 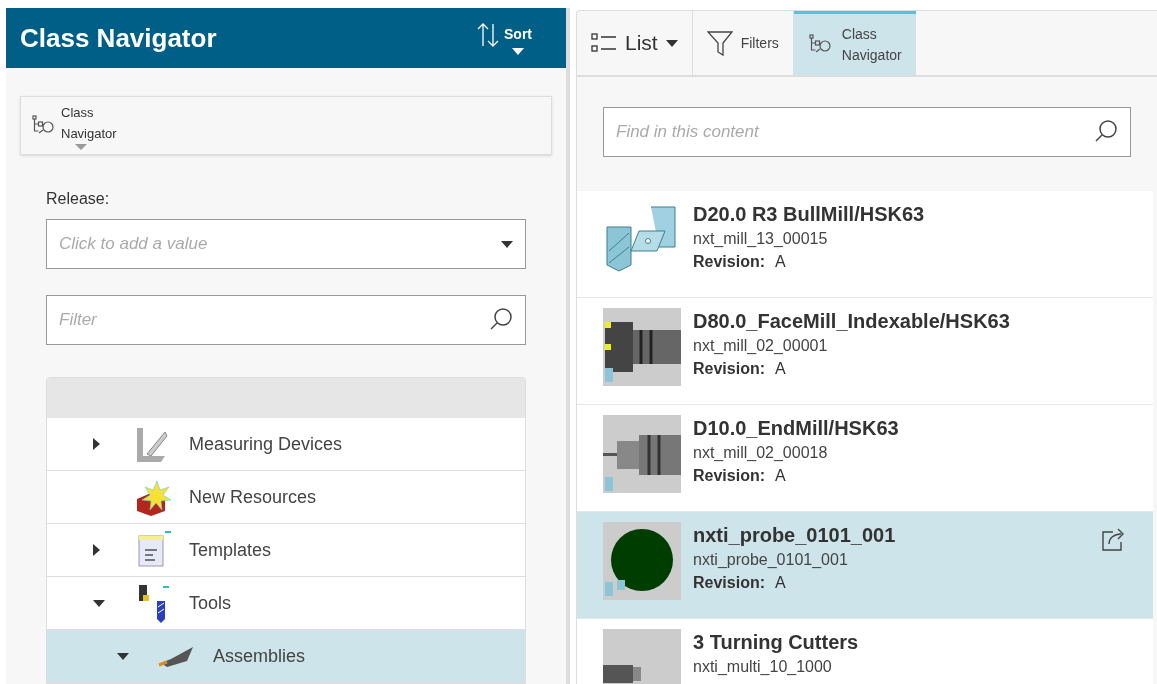 What do you see at coordinates (865, 565) in the screenshot?
I see `result-item: nxti_probe_0101_001 nxti_probe_0101_001 Revision: A` at bounding box center [865, 565].